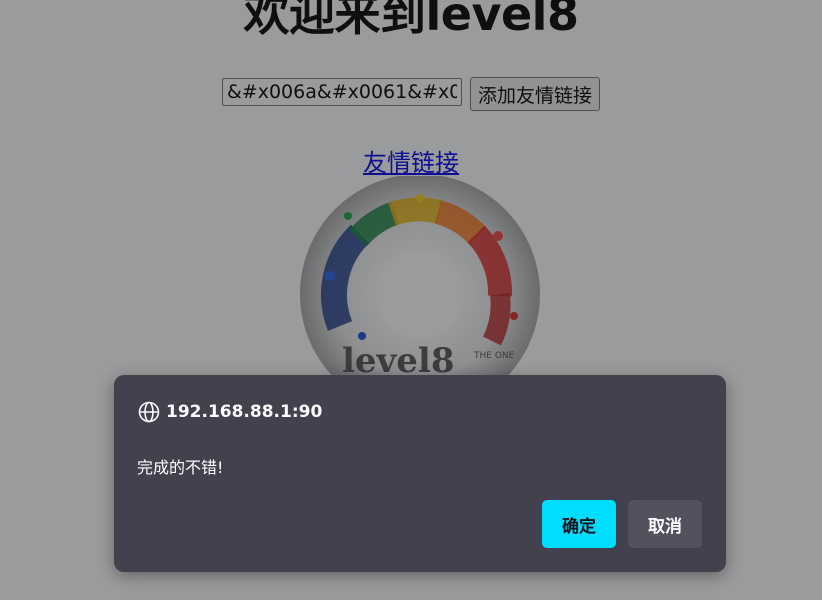 The width and height of the screenshot is (822, 600). Describe the element at coordinates (180, 467) in the screenshot. I see `dialog-message: 完成的不错!` at that location.